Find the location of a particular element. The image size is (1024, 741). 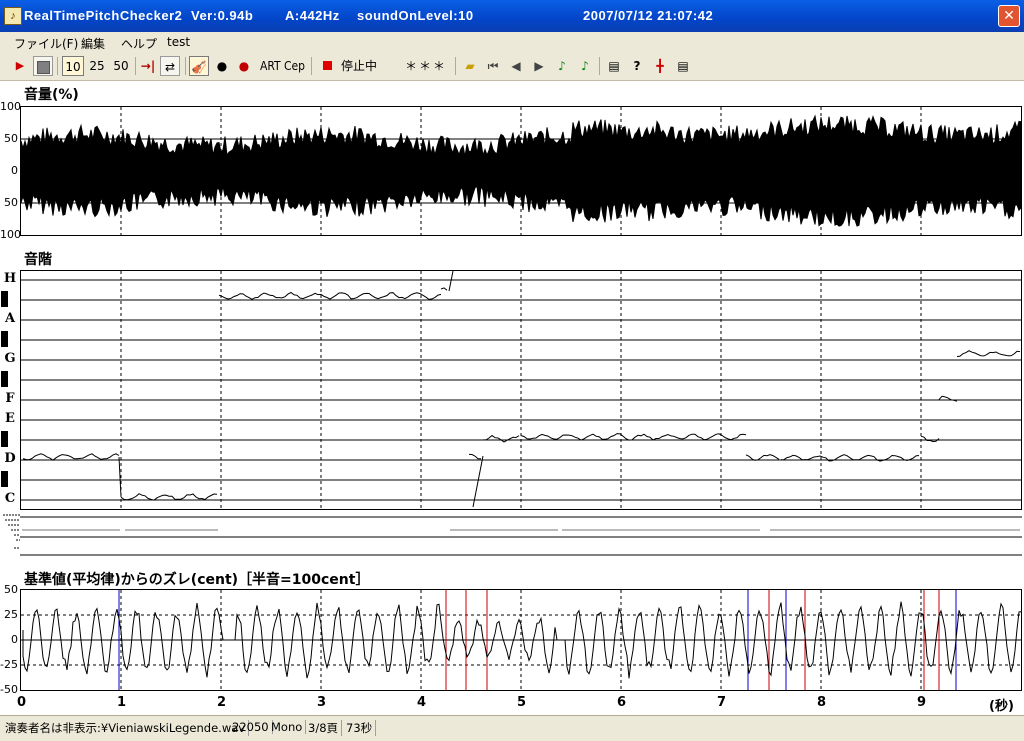

note-label: H is located at coordinates (10, 278).